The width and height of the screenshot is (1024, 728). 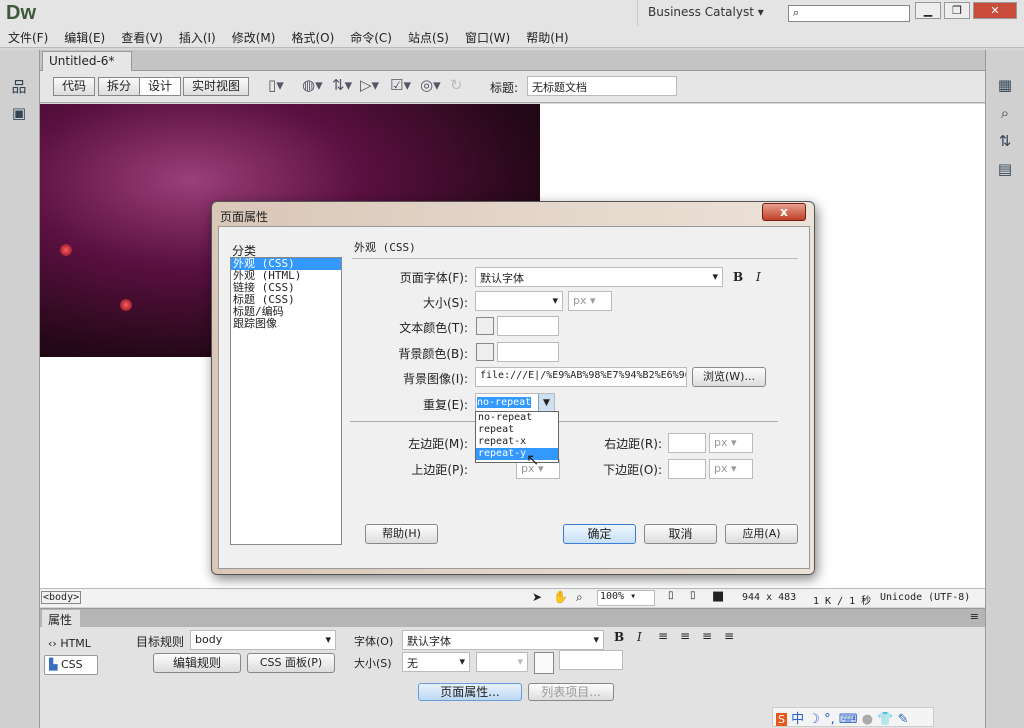 I want to click on sogou-icon: S, so click(x=781, y=719).